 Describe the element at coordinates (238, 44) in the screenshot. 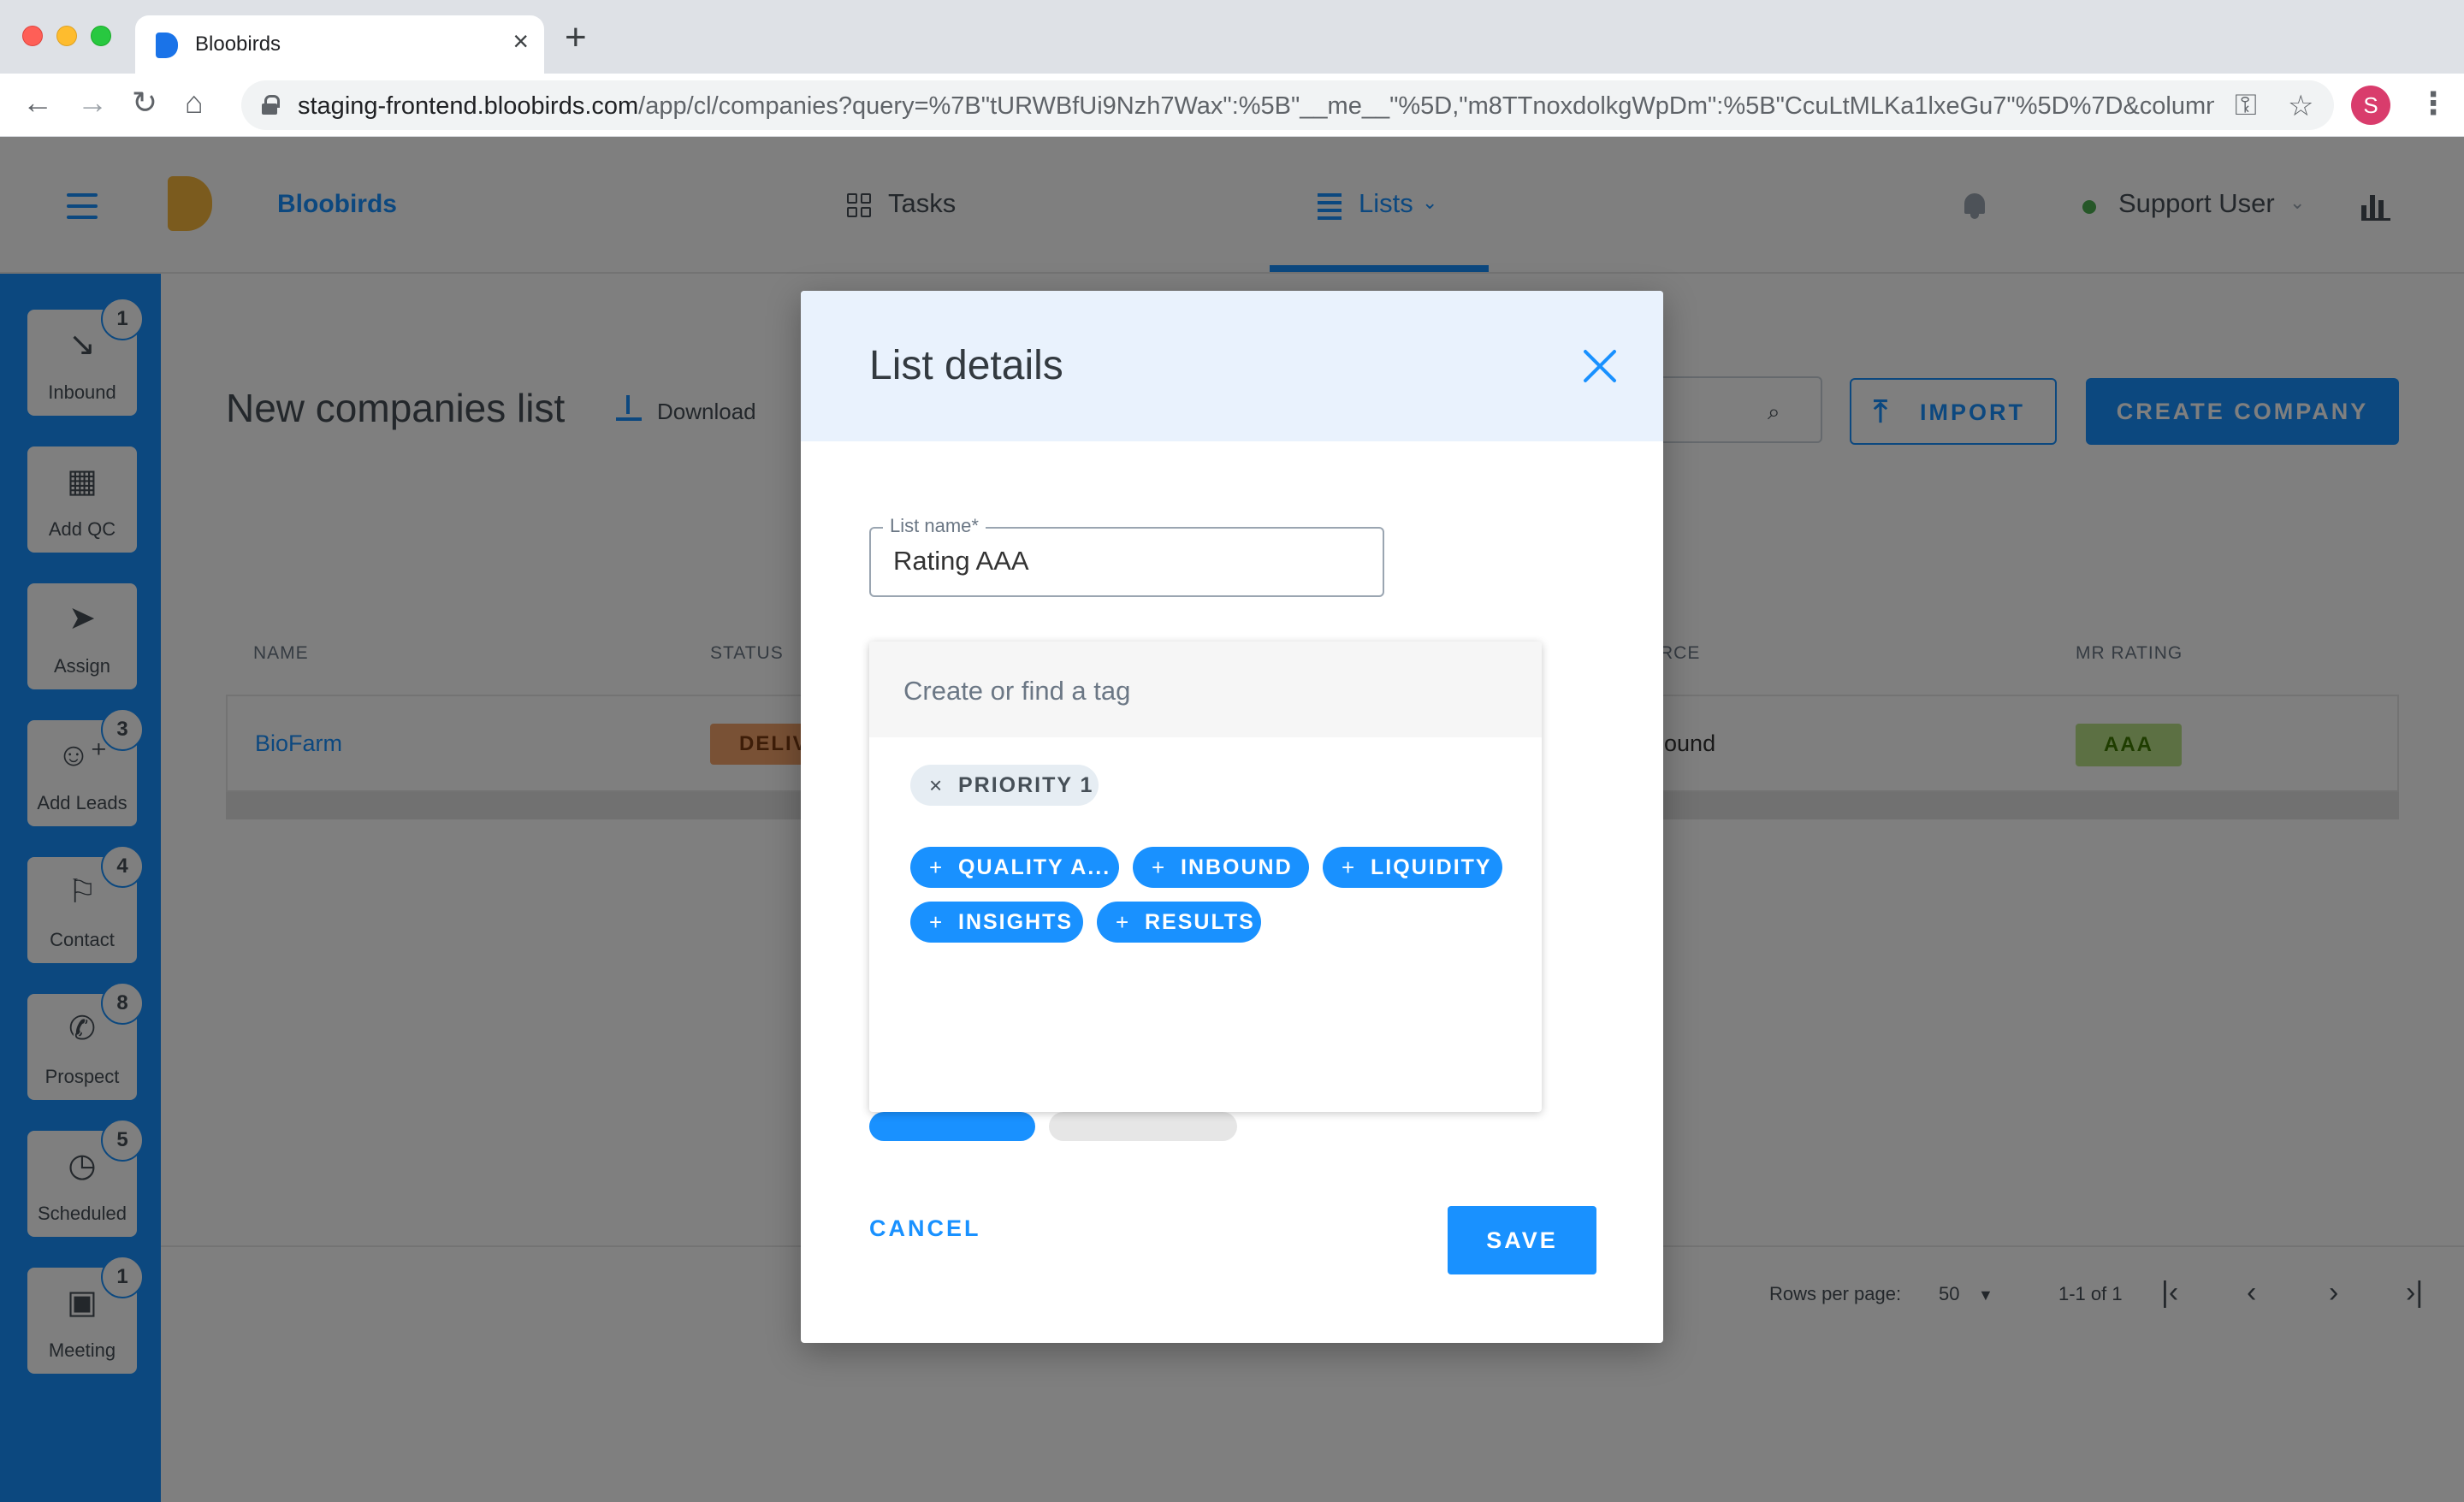

I see `tab-title: Bloobirds` at that location.